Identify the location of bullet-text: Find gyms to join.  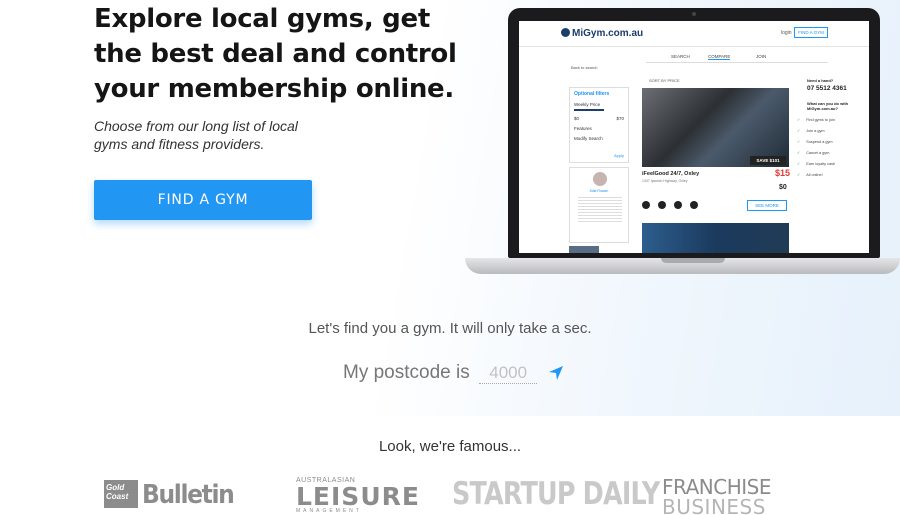
(820, 120).